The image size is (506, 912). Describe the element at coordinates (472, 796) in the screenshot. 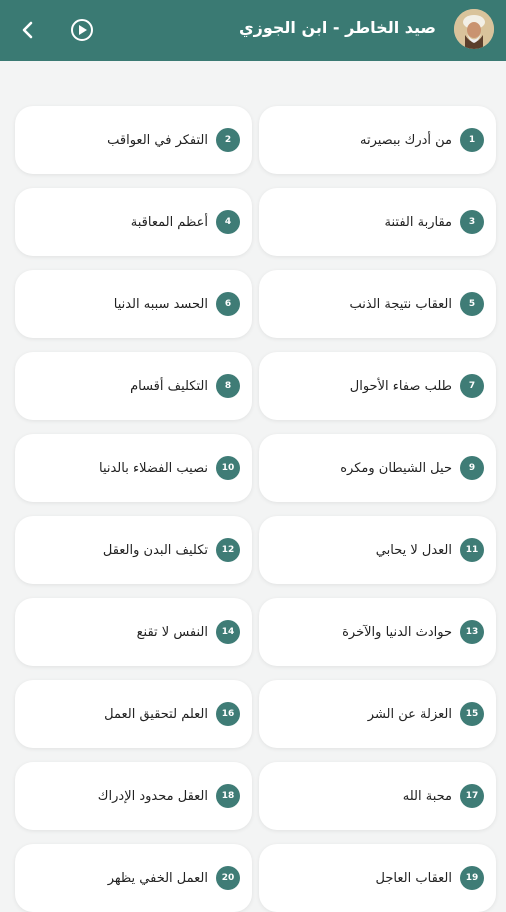

I see `chapter-number: 17` at that location.